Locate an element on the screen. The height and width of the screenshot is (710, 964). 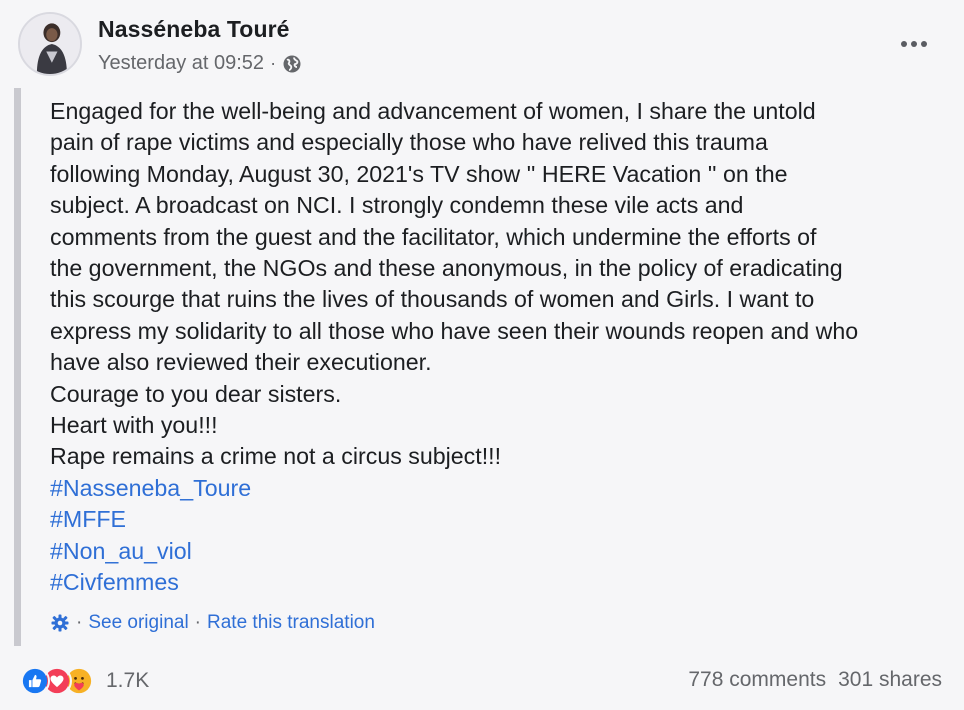
avatar is located at coordinates (50, 44).